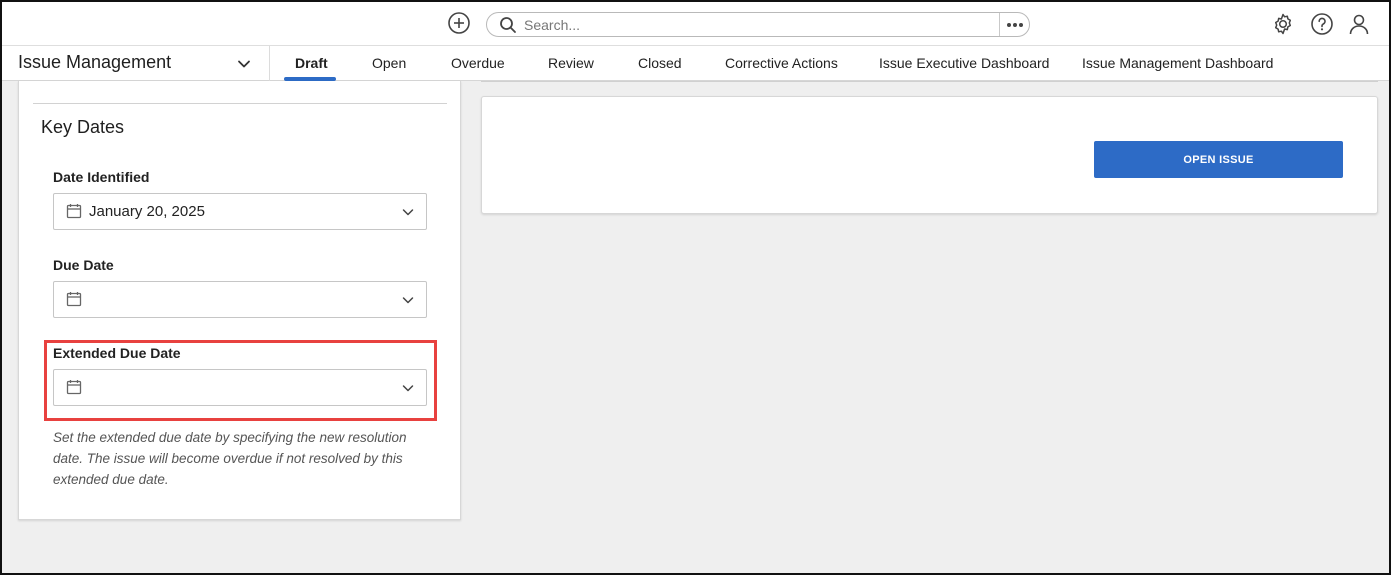 The image size is (1391, 575). What do you see at coordinates (478, 63) in the screenshot?
I see `tab-overdue: Overdue` at bounding box center [478, 63].